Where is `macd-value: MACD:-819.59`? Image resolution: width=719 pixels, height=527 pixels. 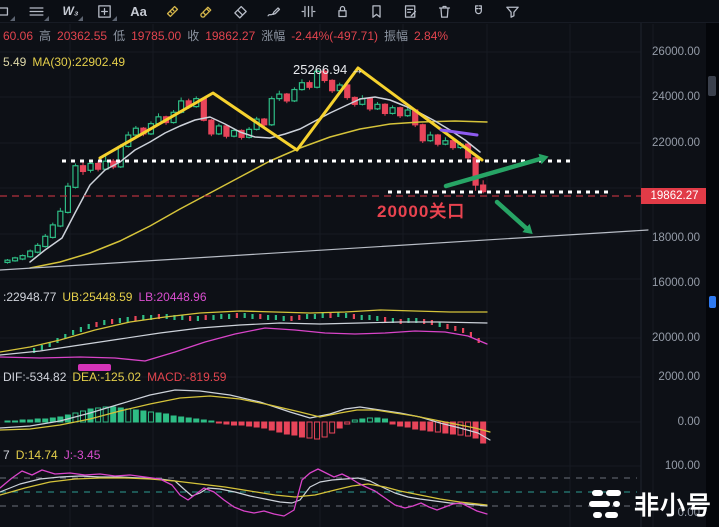
macd-value: MACD:-819.59 is located at coordinates (187, 377).